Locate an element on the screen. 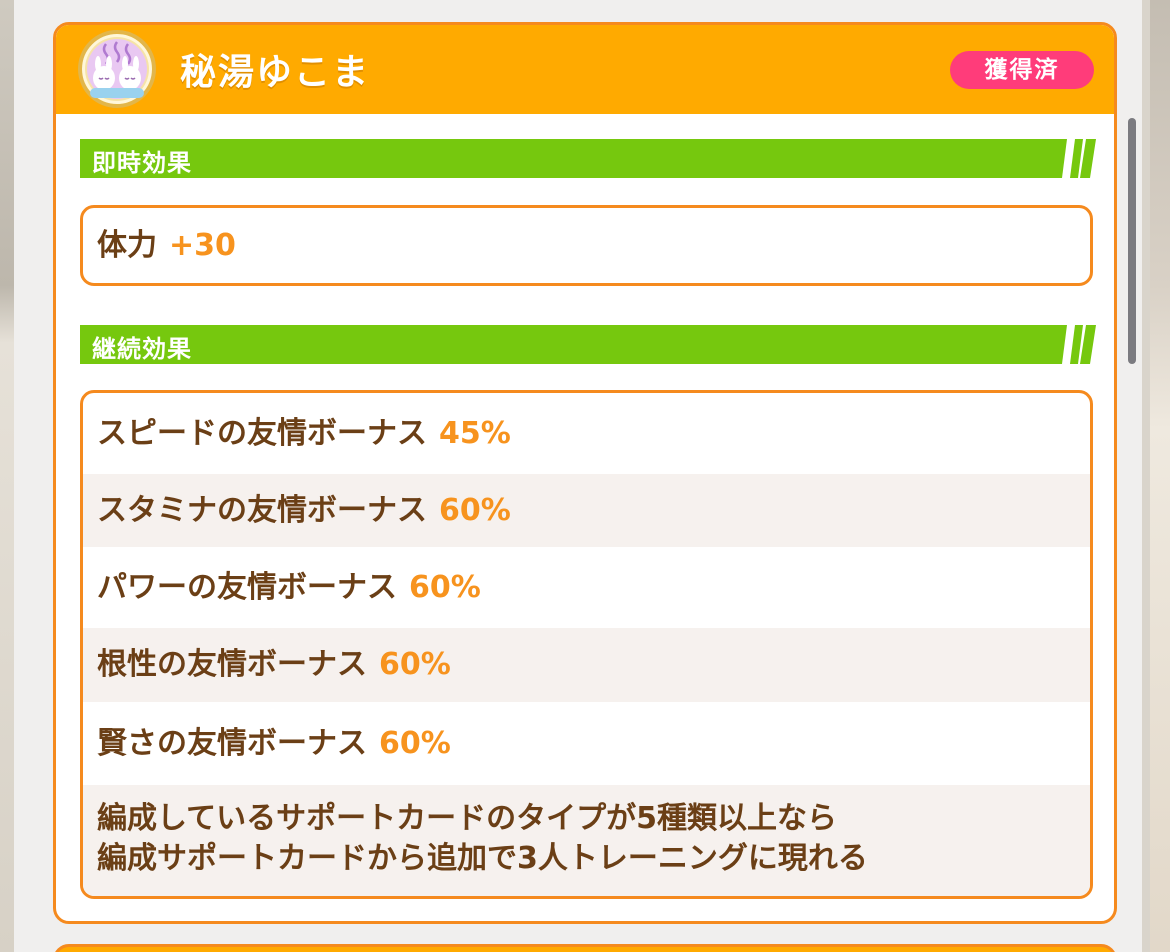 This screenshot has height=952, width=1170. immediate-effect-label: 即時効果 is located at coordinates (142, 163).